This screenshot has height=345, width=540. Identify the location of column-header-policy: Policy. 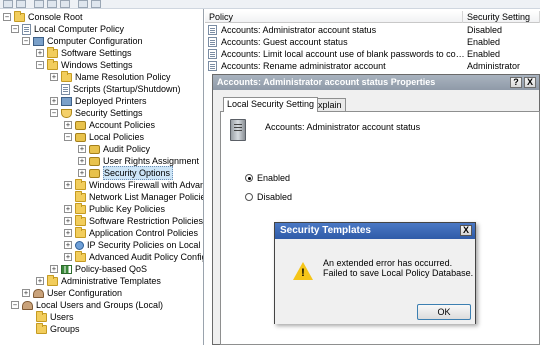
(334, 17).